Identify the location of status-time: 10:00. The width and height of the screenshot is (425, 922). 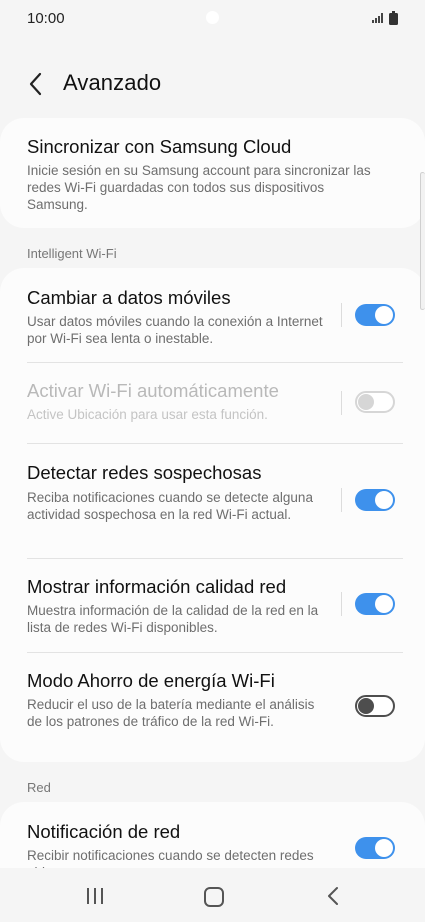
(46, 18).